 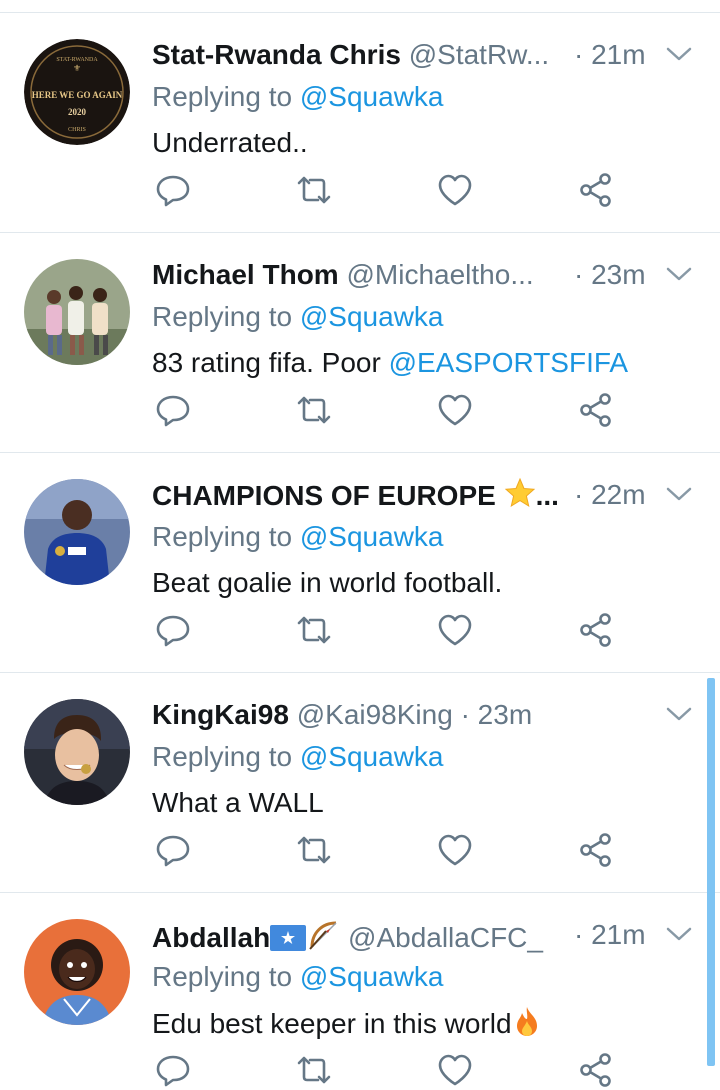 I want to click on tweet-header: Abdallah @AbdallaCFC_, so click(x=387, y=935).